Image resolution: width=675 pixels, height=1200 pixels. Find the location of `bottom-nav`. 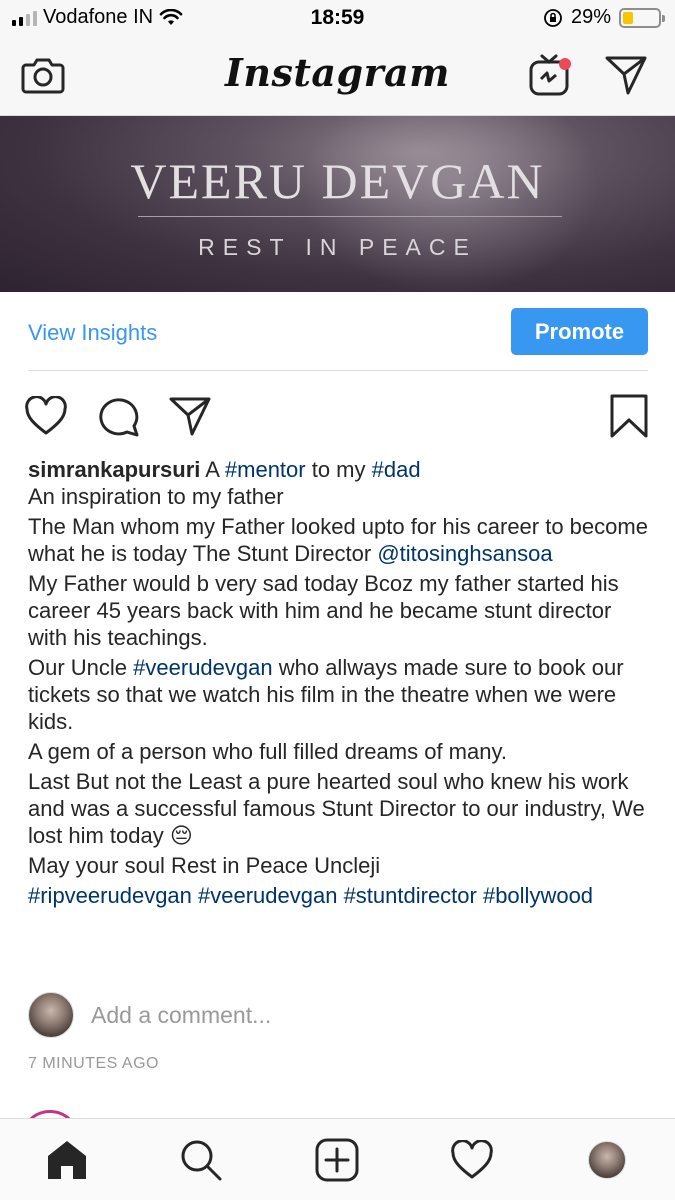

bottom-nav is located at coordinates (337, 1159).